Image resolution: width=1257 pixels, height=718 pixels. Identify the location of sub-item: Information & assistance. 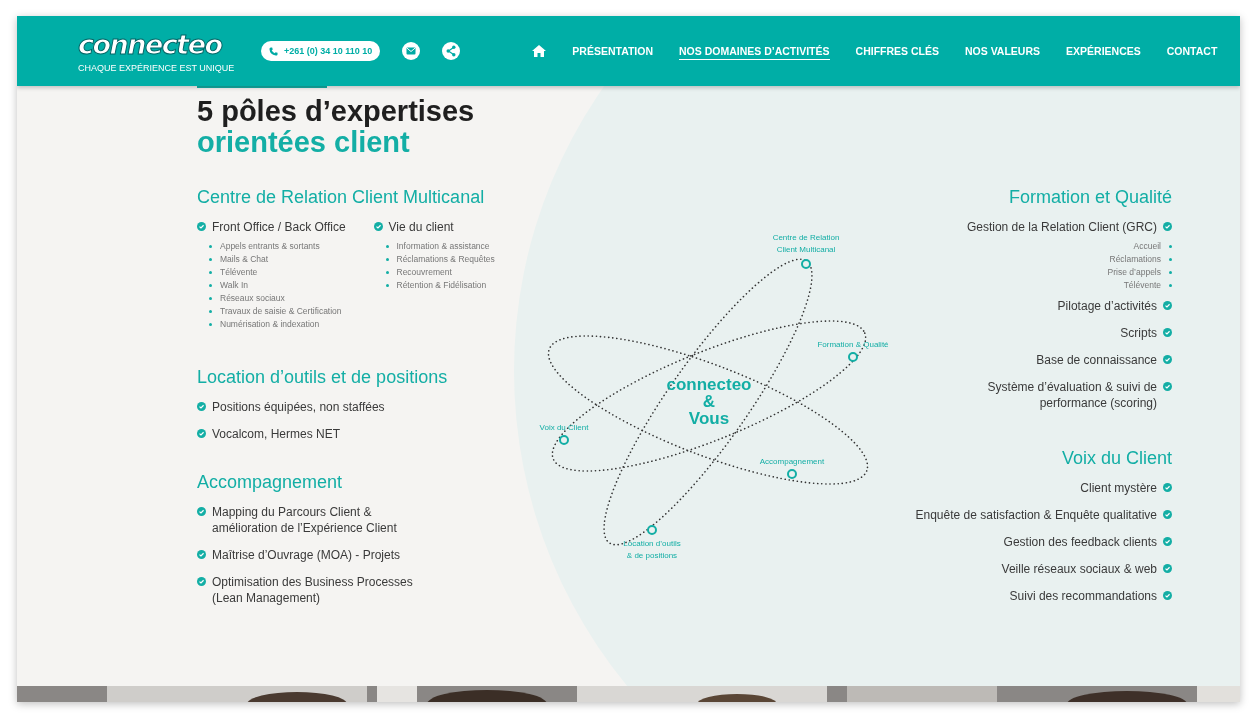
(443, 246).